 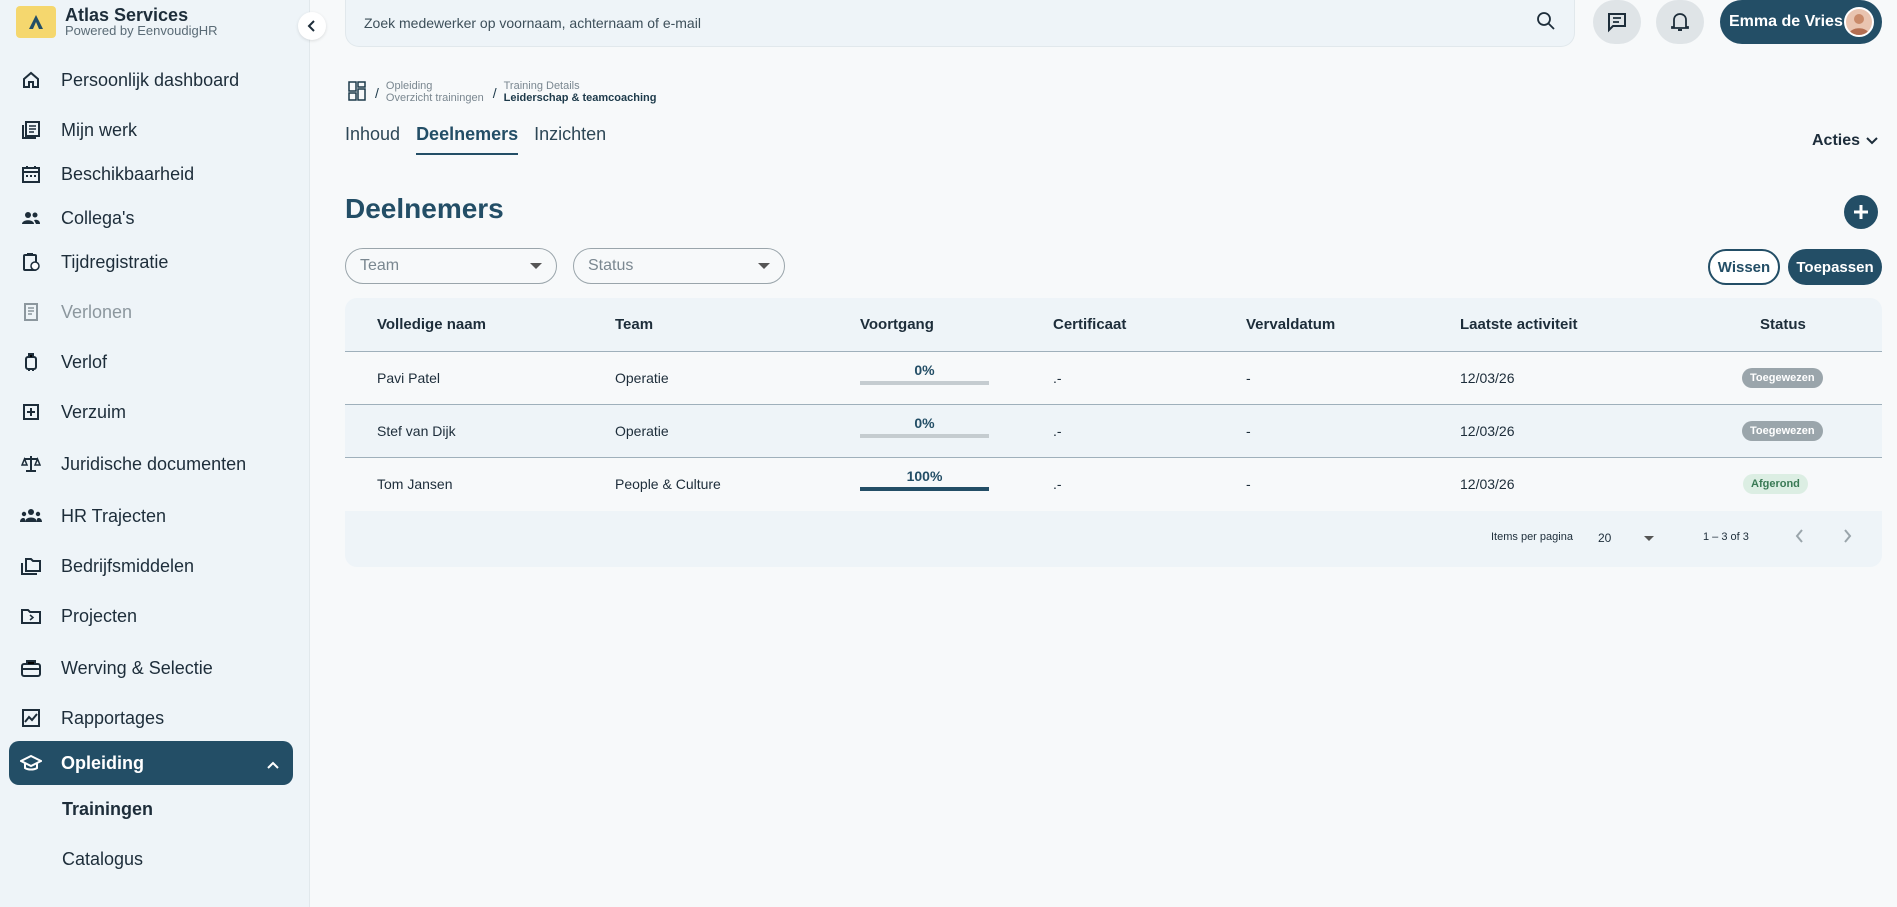 What do you see at coordinates (1519, 324) in the screenshot?
I see `column-header: Laatste activiteit` at bounding box center [1519, 324].